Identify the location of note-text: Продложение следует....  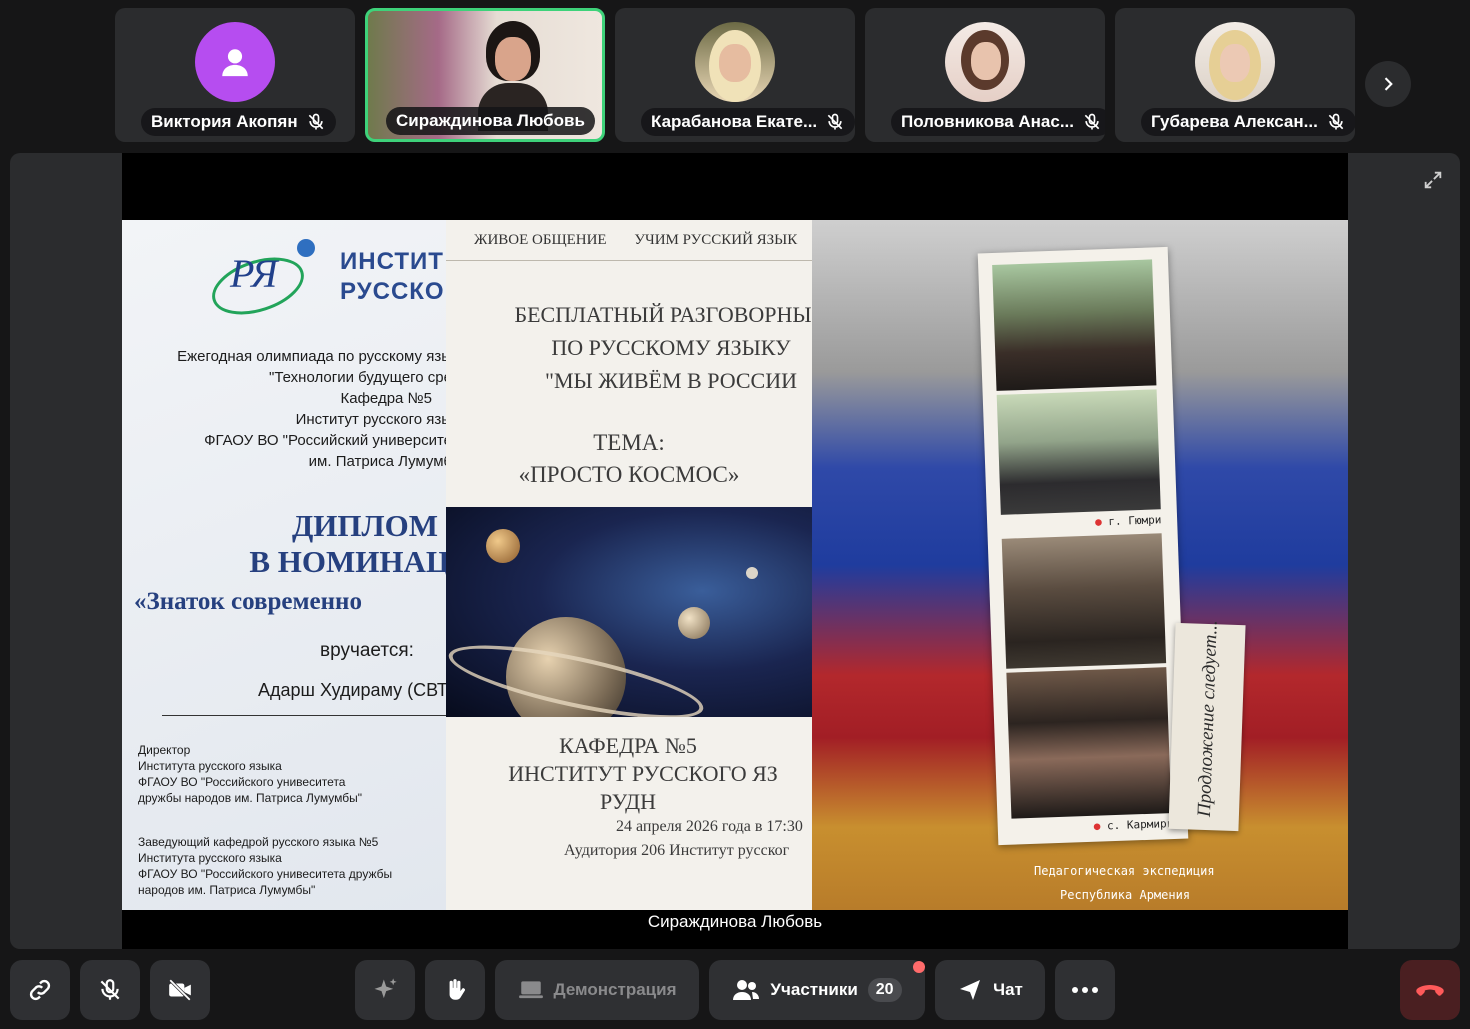
(1207, 718).